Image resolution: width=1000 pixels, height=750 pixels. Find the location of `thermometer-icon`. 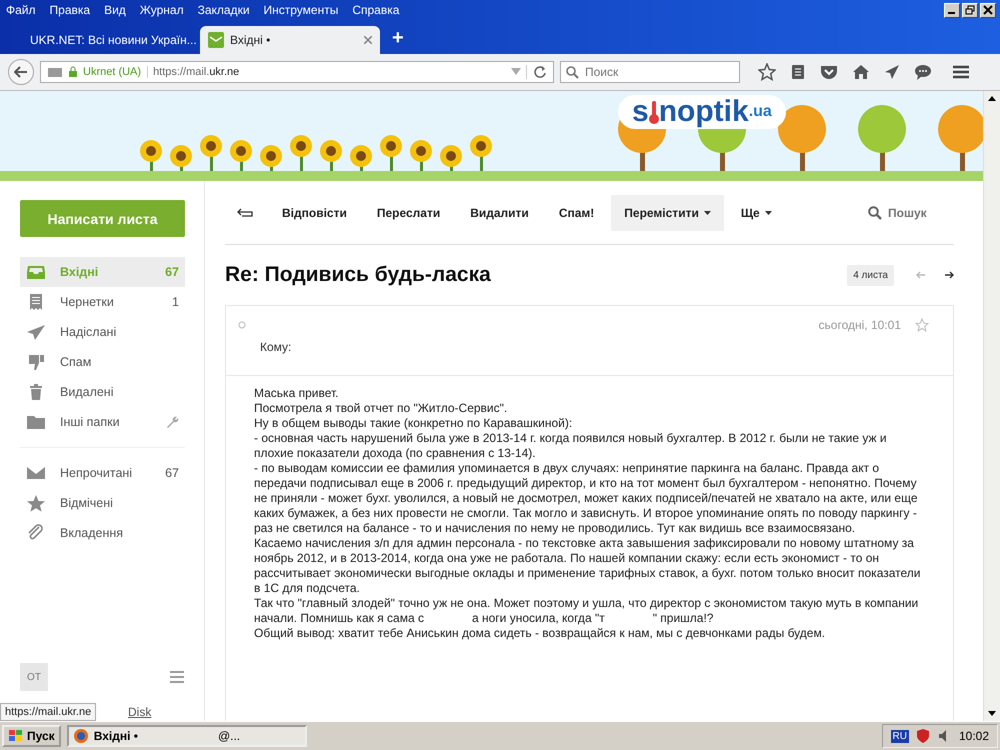

thermometer-icon is located at coordinates (653, 112).